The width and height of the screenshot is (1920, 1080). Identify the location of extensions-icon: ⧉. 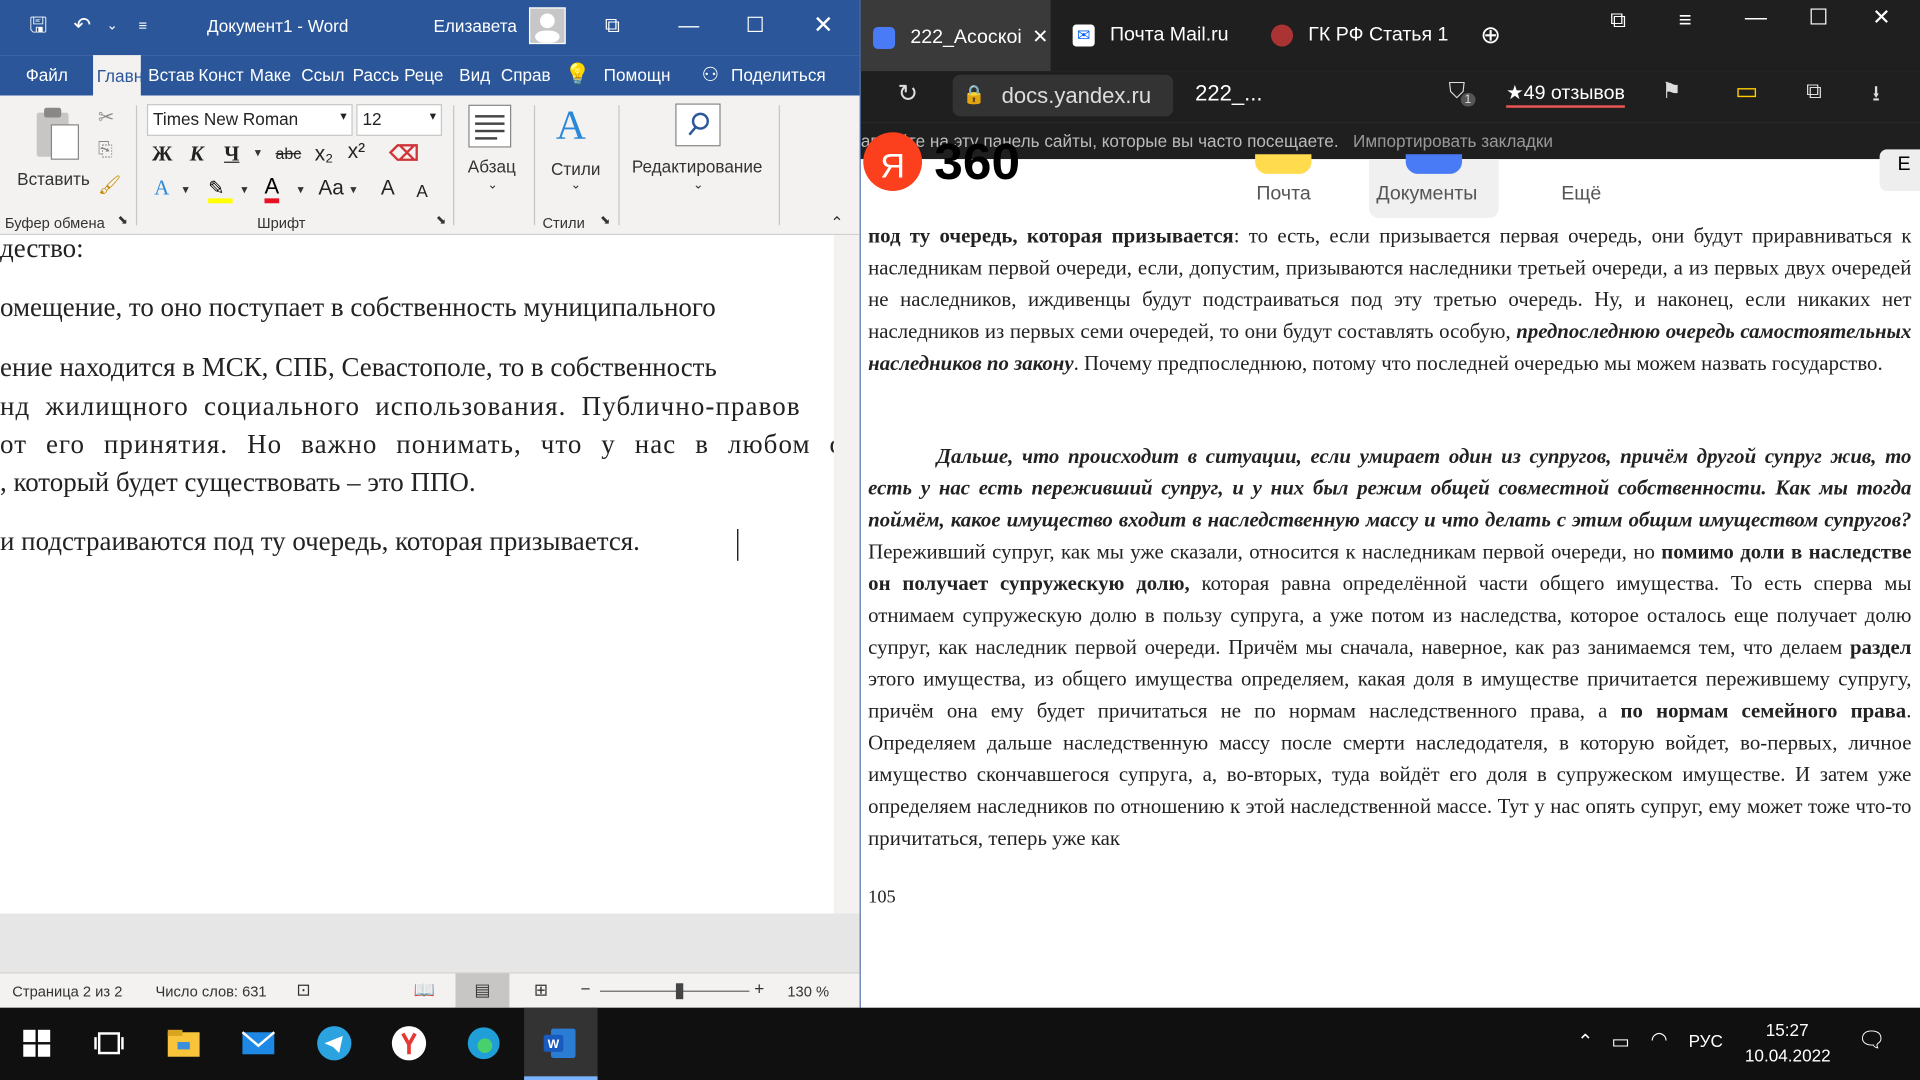
(1814, 91).